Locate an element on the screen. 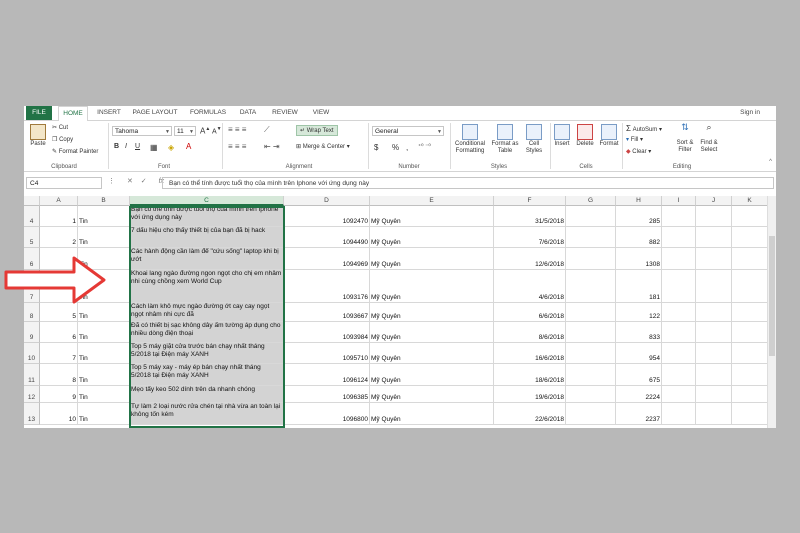 The height and width of the screenshot is (533, 800). cell-a: 1 is located at coordinates (59, 216).